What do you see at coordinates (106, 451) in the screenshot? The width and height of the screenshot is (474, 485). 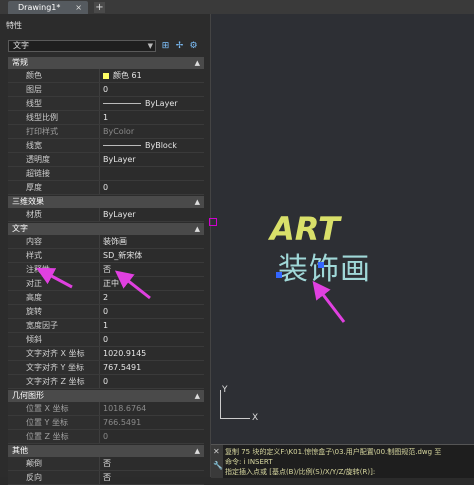 I see `section-header: 其他 ▲` at bounding box center [106, 451].